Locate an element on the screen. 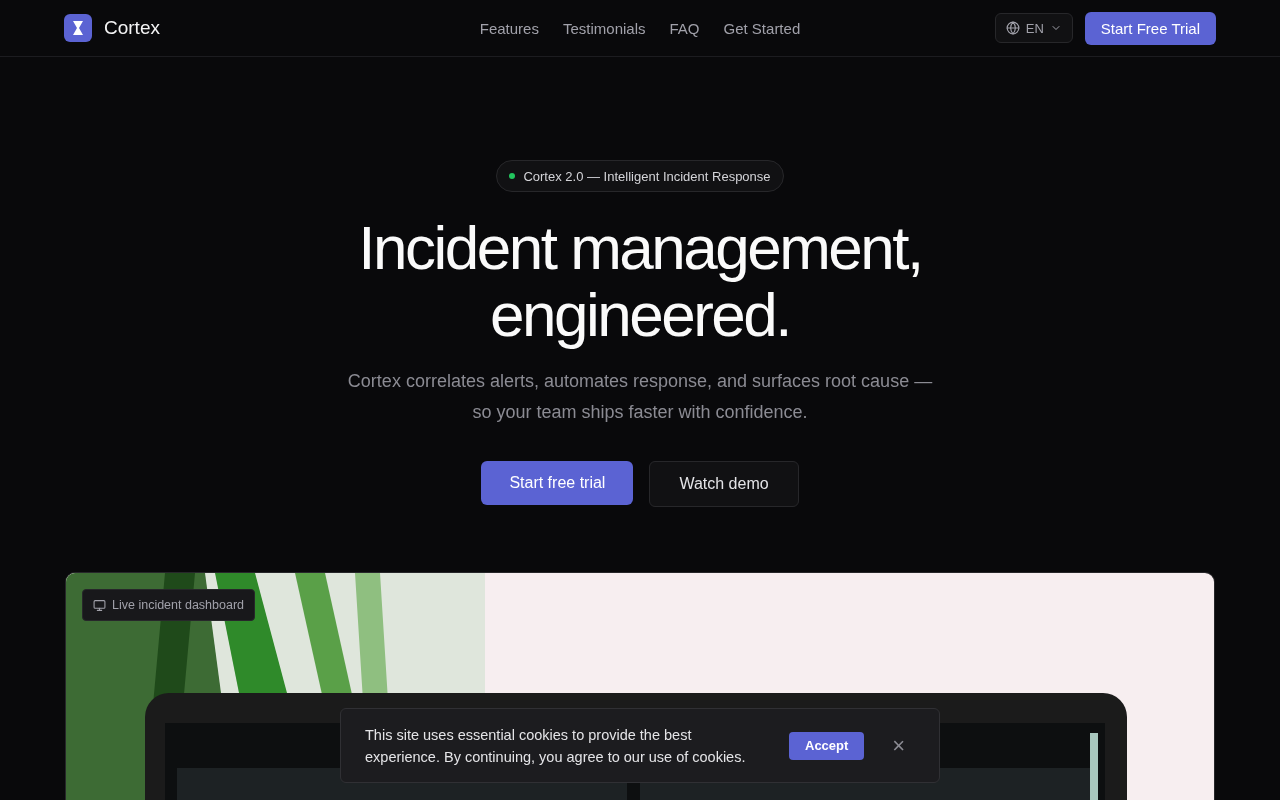 The width and height of the screenshot is (1280, 800). nav-link: Testimonials is located at coordinates (604, 28).